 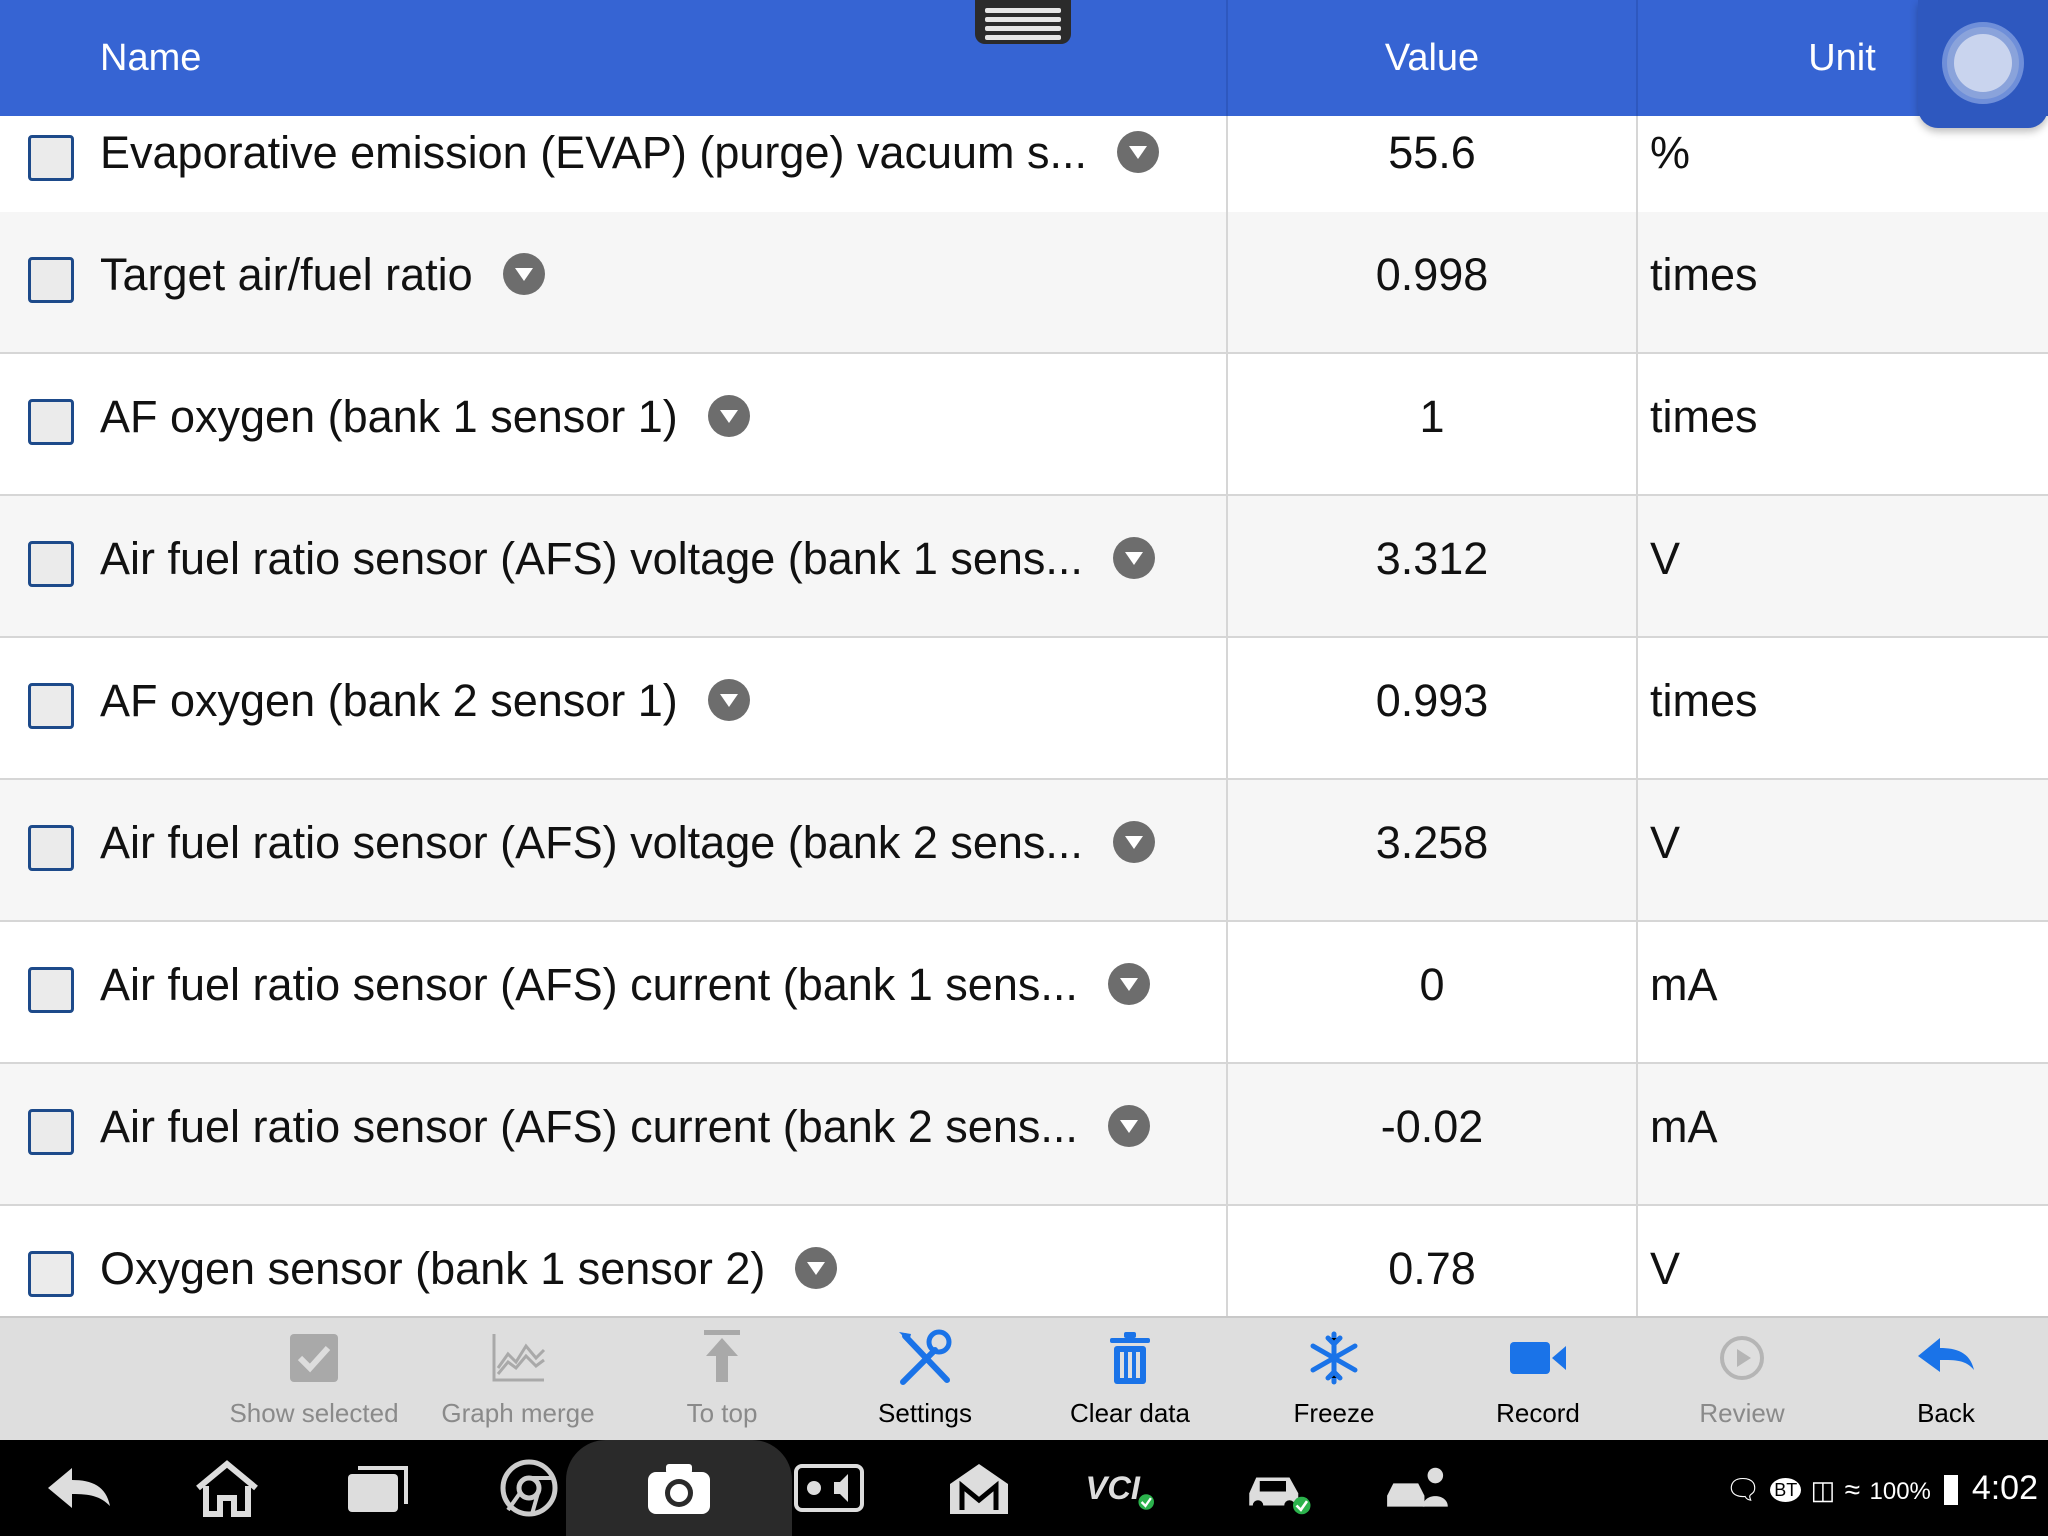 What do you see at coordinates (433, 1268) in the screenshot?
I see `parameter-name: Oxygen sensor (bank 1 sensor 2)` at bounding box center [433, 1268].